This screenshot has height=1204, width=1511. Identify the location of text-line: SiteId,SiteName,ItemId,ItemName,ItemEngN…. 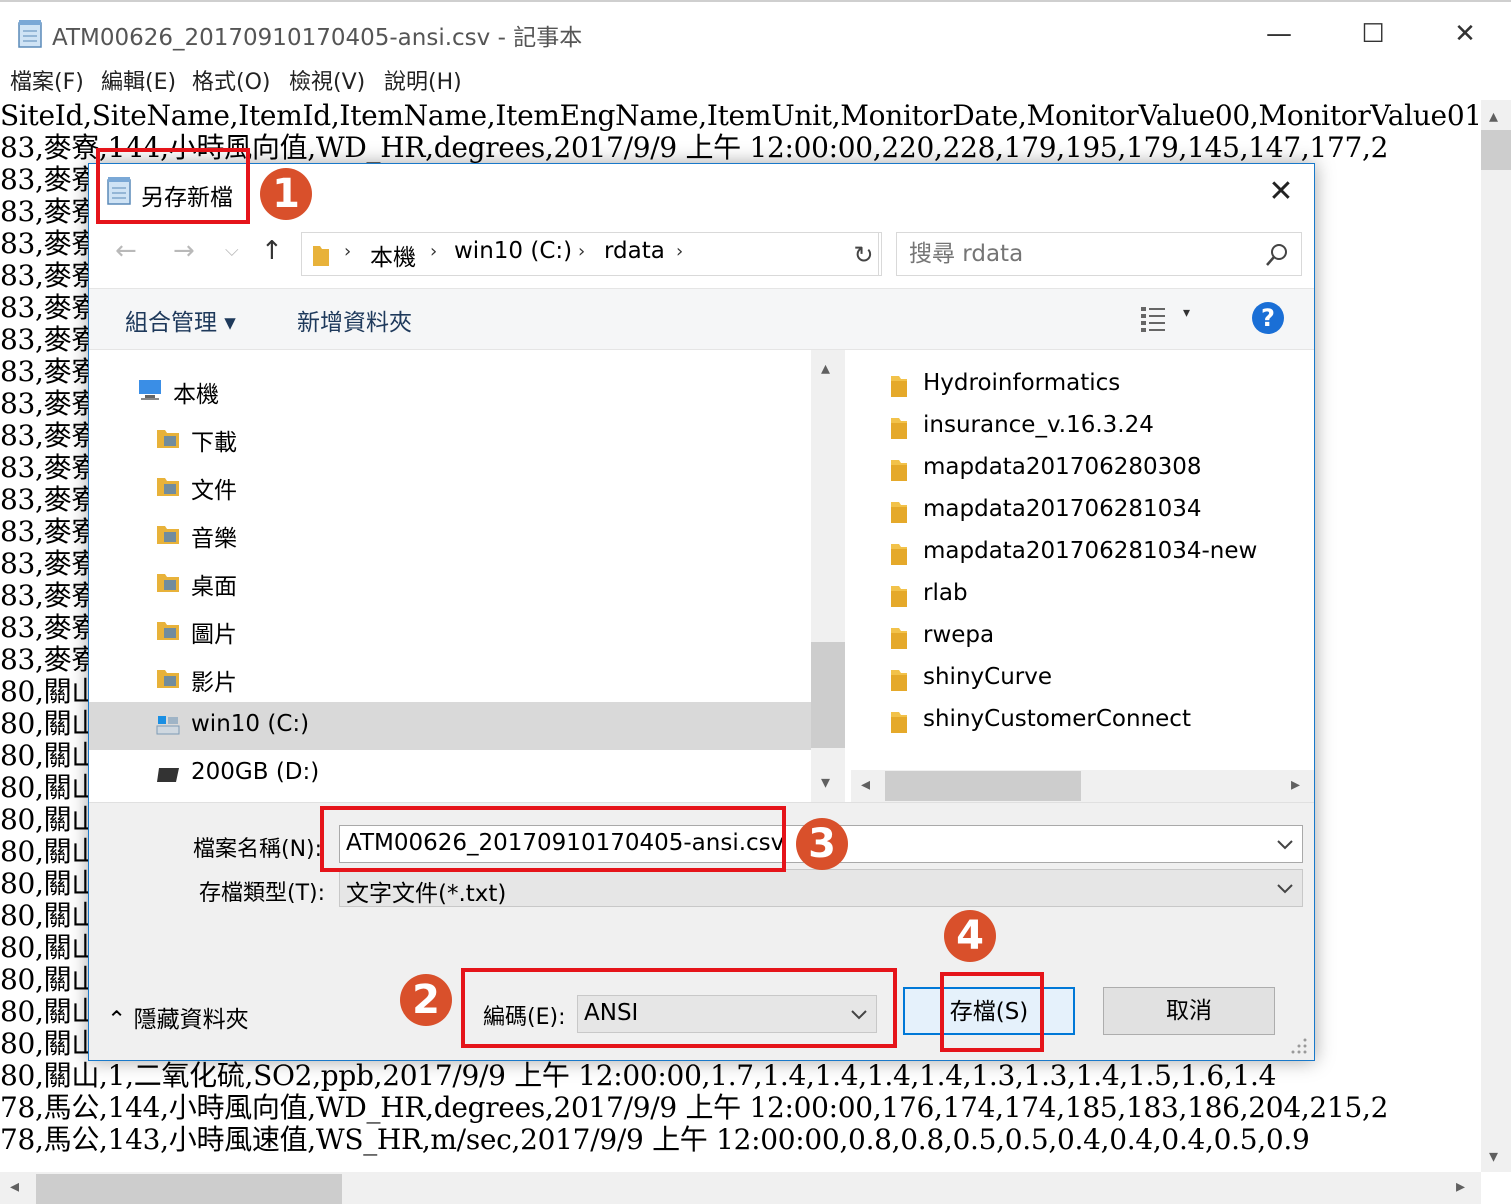
(739, 116).